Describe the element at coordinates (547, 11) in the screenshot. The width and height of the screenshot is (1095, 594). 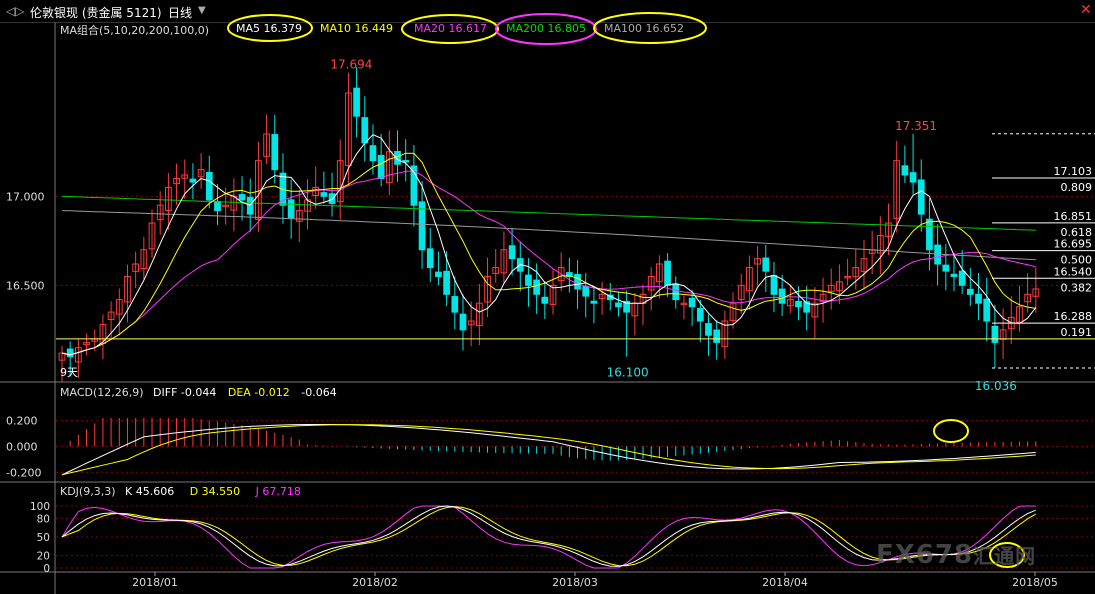
I see `header-bar: ◁▷ 伦敦银现 (贵金属 5121) 日线 ▼ ✕` at that location.